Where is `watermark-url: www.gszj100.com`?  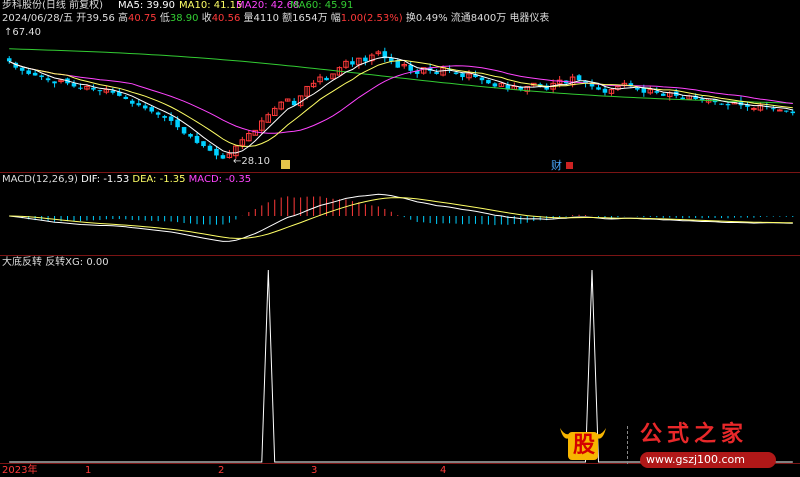 watermark-url: www.gszj100.com is located at coordinates (696, 459).